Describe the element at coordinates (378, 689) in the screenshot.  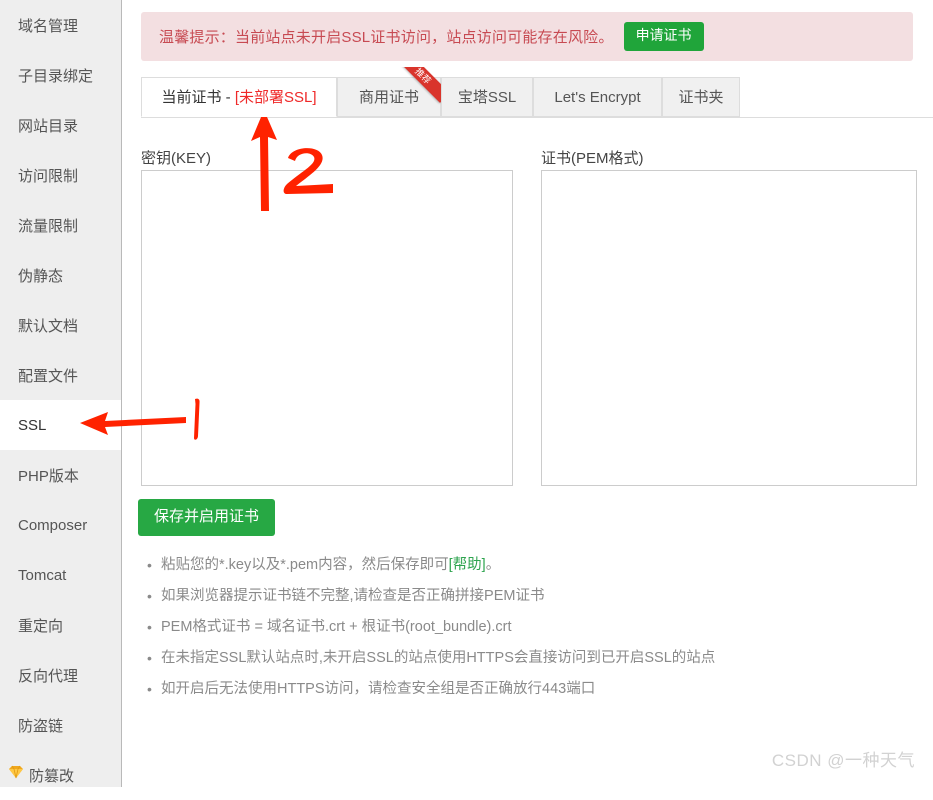
I see `tip-text: 如开启后无法使用HTTPS访问，请检查安全组是否正确放行443端口` at that location.